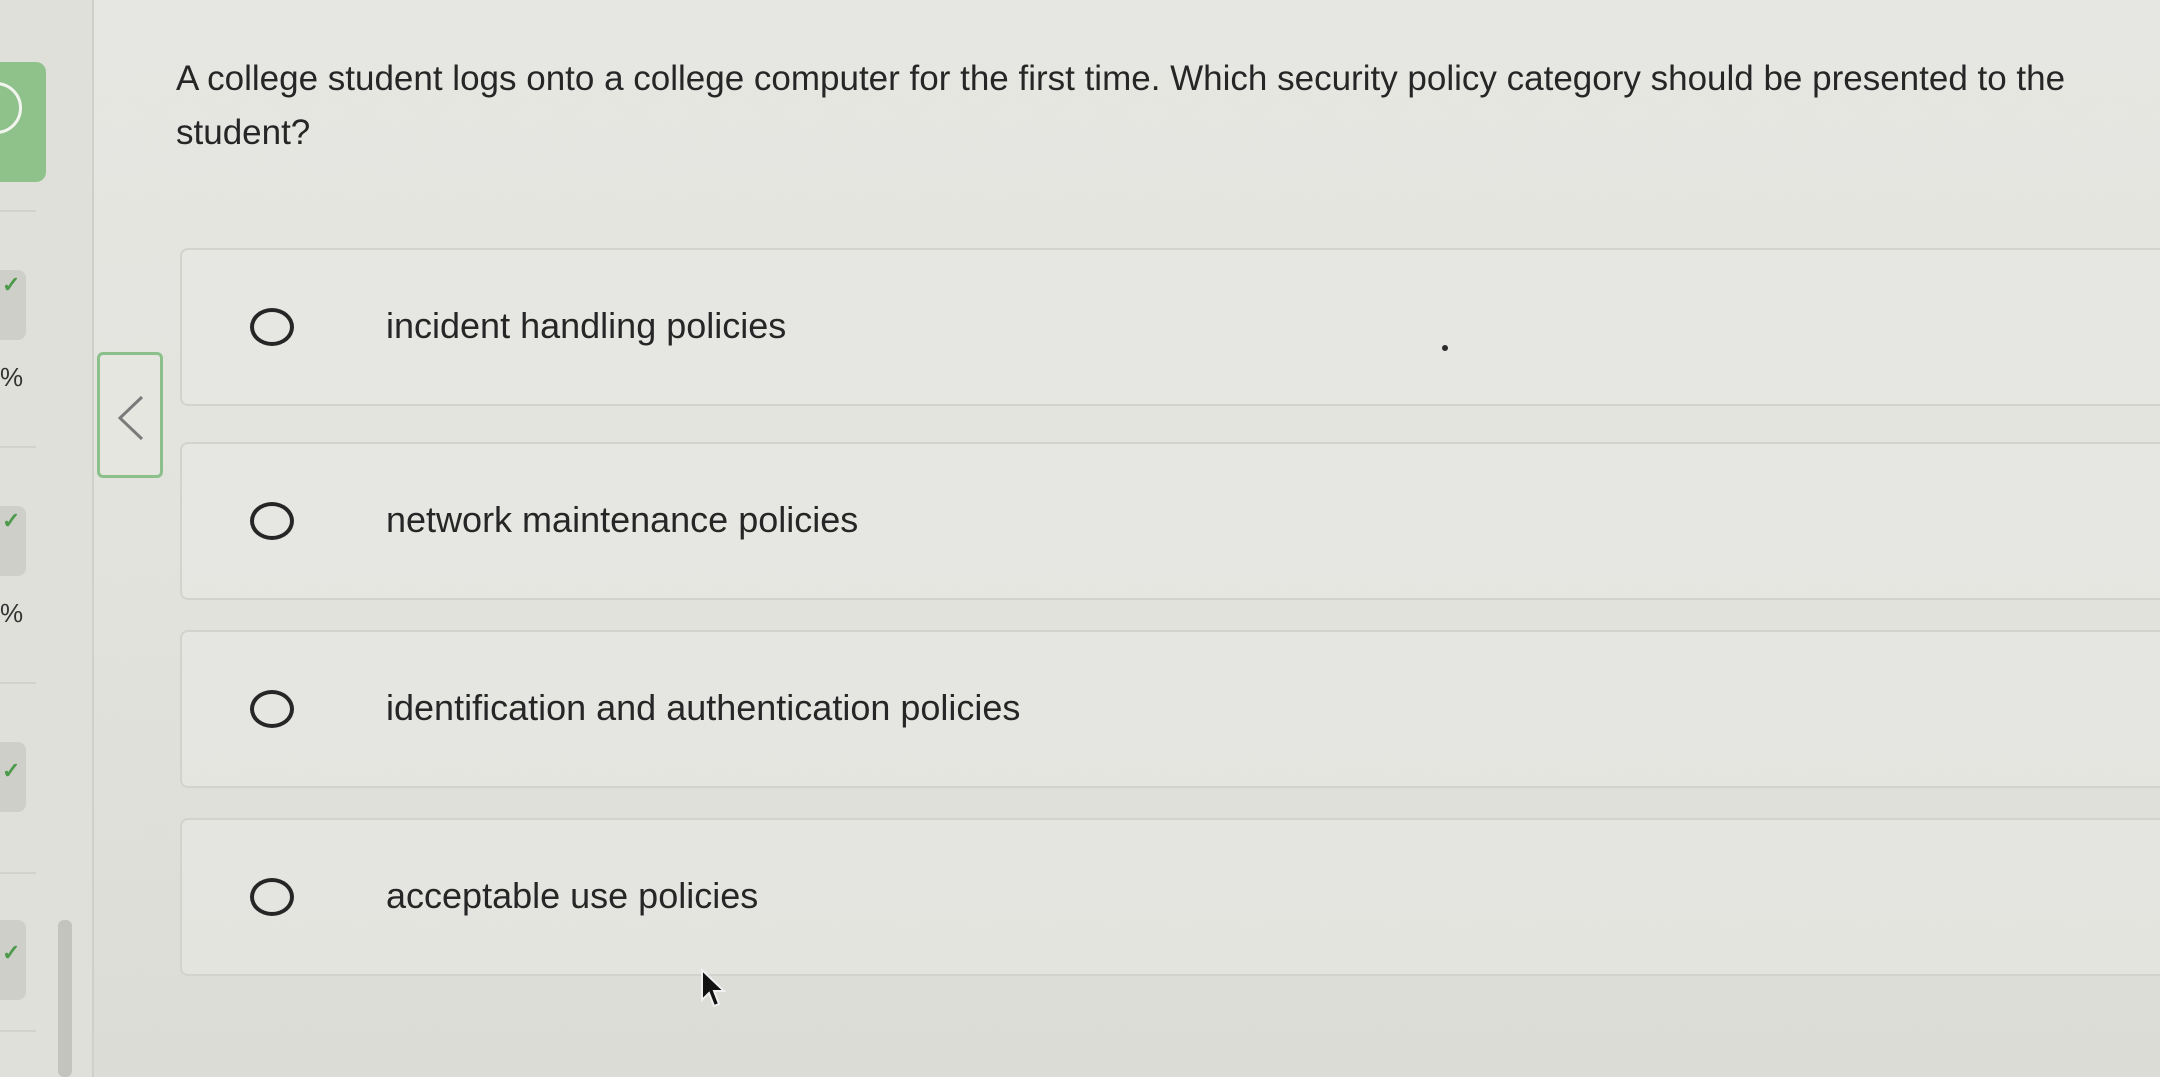  I want to click on answer-option-label: incident handling policies, so click(586, 325).